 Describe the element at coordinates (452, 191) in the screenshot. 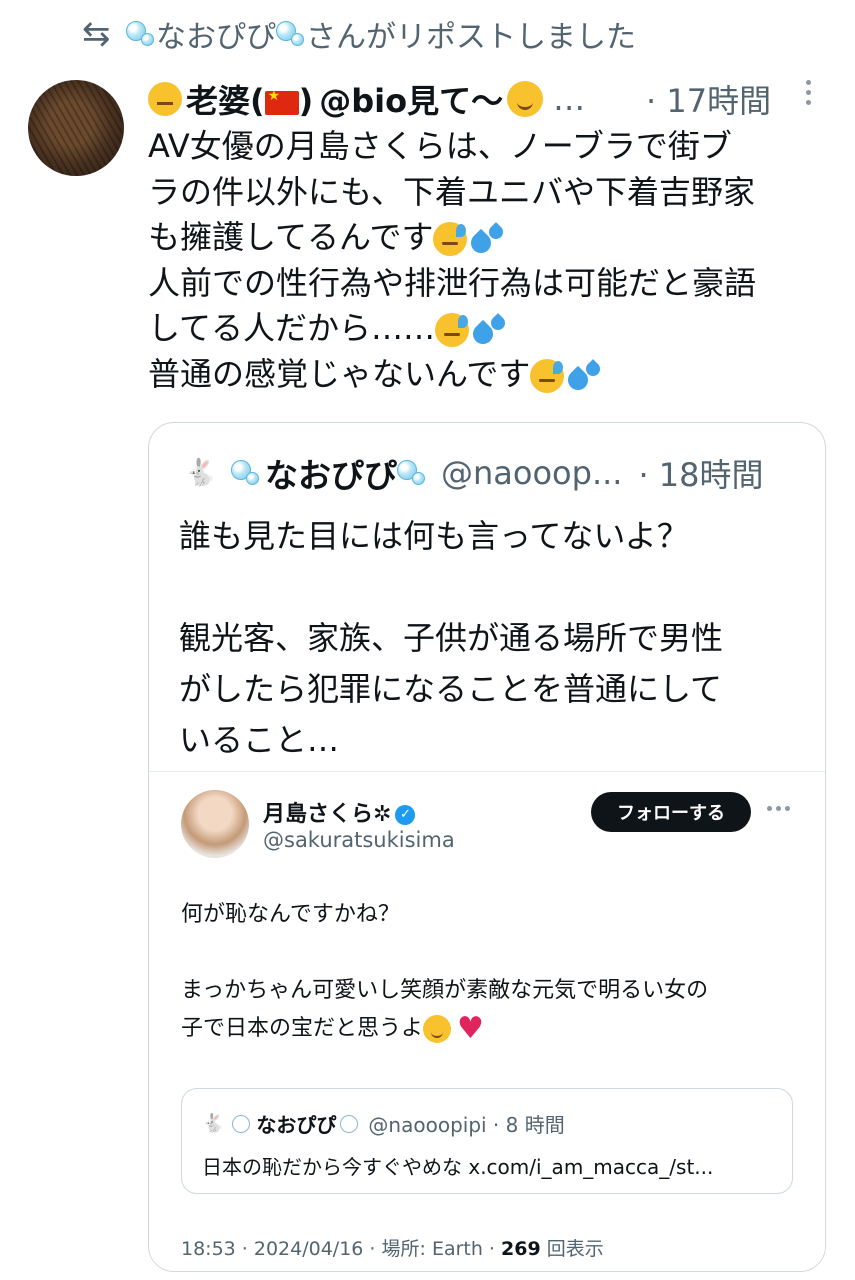

I see `tweet-line: ラの件以外にも、下着ユニバや下着吉野家` at that location.